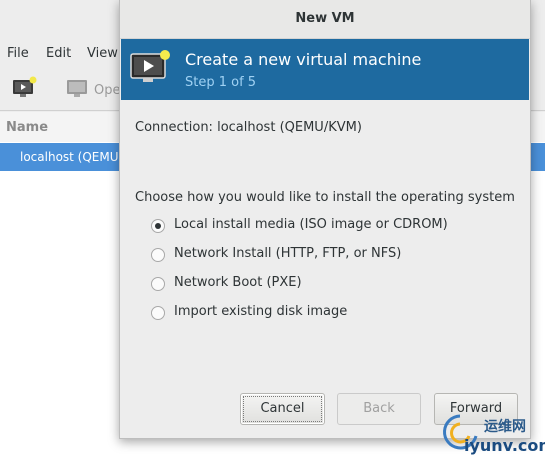 This screenshot has height=464, width=545. I want to click on connection-info: Connection: localhost (QEMU/KVM), so click(248, 127).